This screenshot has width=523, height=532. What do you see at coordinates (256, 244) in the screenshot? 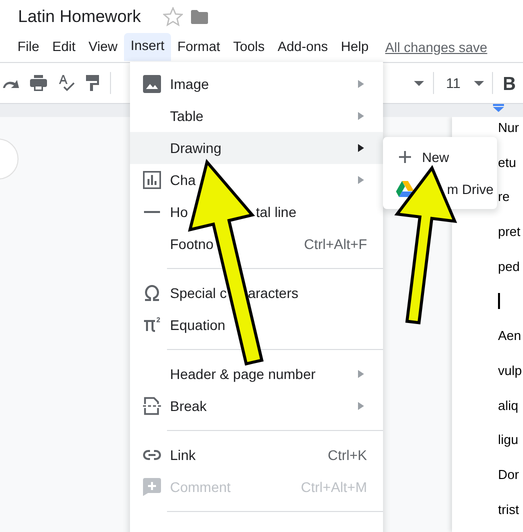
I see `menu-item: Footno Ctrl+Alt+F` at bounding box center [256, 244].